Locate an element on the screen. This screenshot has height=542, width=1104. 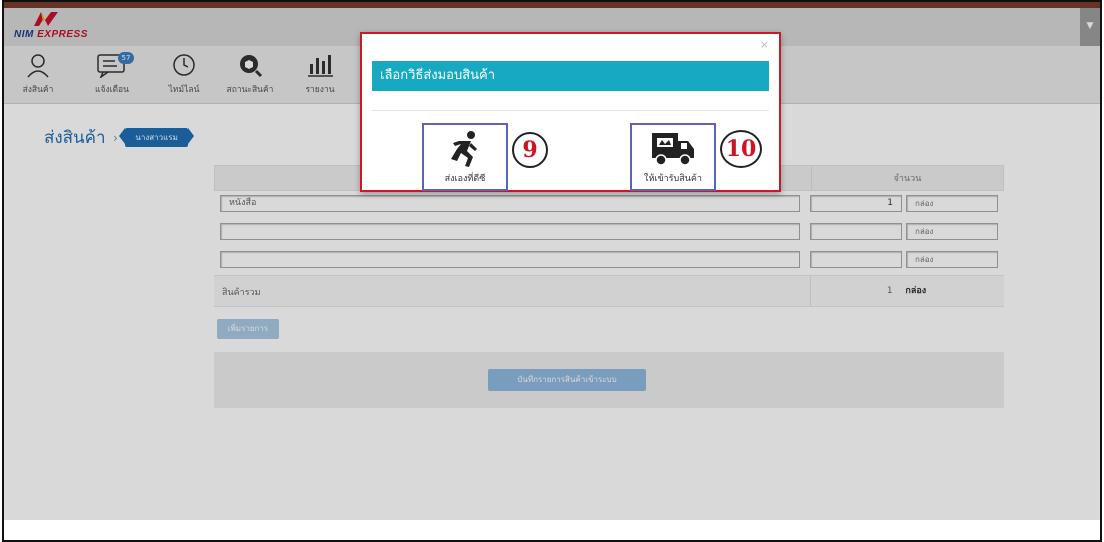
option-pickup: ให้เข้ารับสินค้า is located at coordinates (673, 157).